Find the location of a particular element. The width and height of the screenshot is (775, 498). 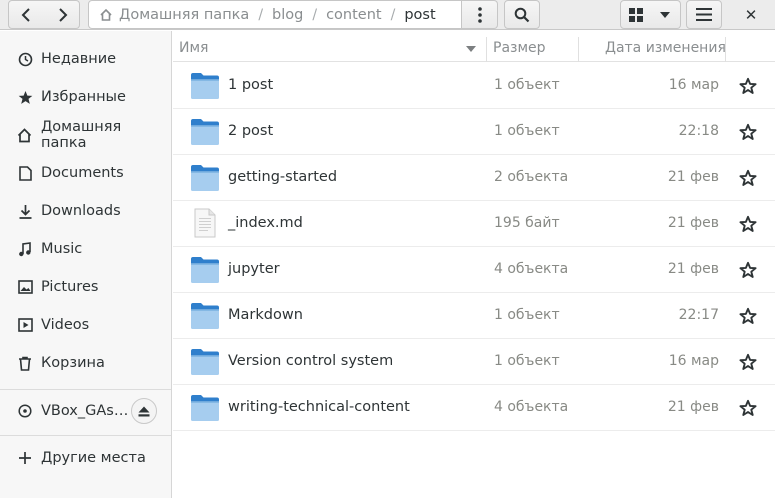

trash-icon is located at coordinates (25, 363).